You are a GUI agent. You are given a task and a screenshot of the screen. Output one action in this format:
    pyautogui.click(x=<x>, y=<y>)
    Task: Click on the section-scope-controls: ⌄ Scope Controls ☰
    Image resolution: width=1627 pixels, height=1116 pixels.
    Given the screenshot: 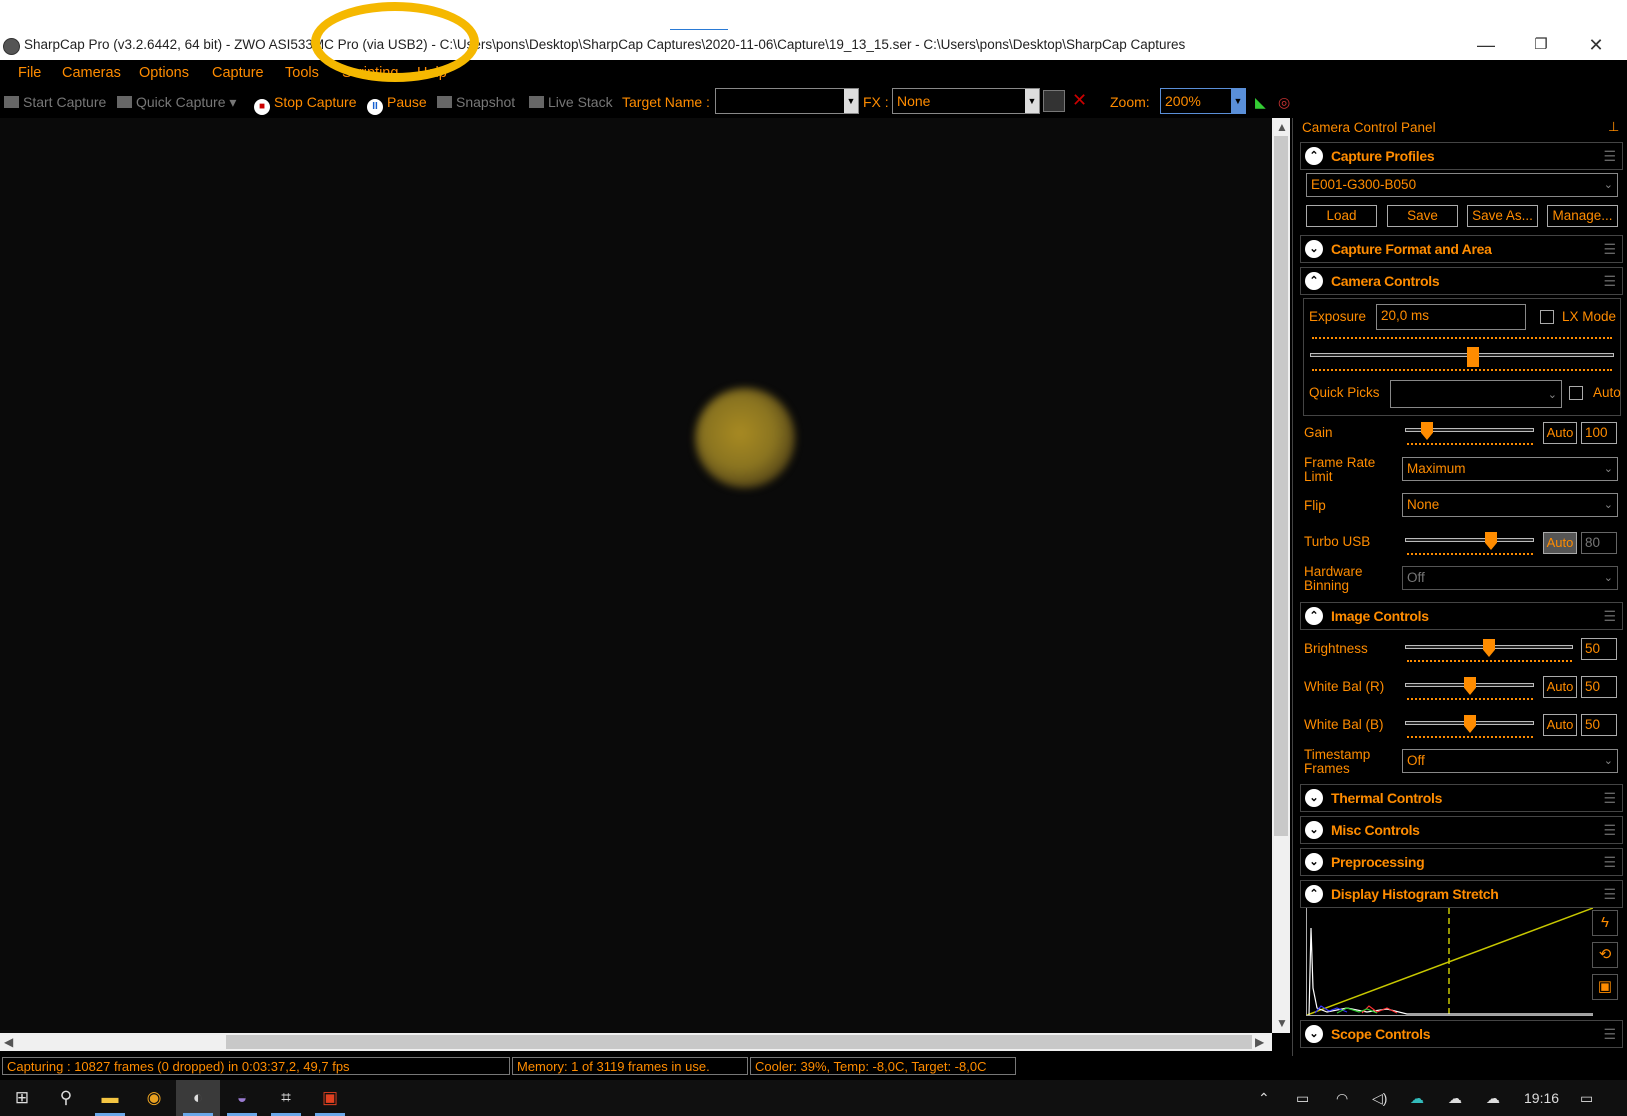 What is the action you would take?
    pyautogui.click(x=1461, y=1034)
    